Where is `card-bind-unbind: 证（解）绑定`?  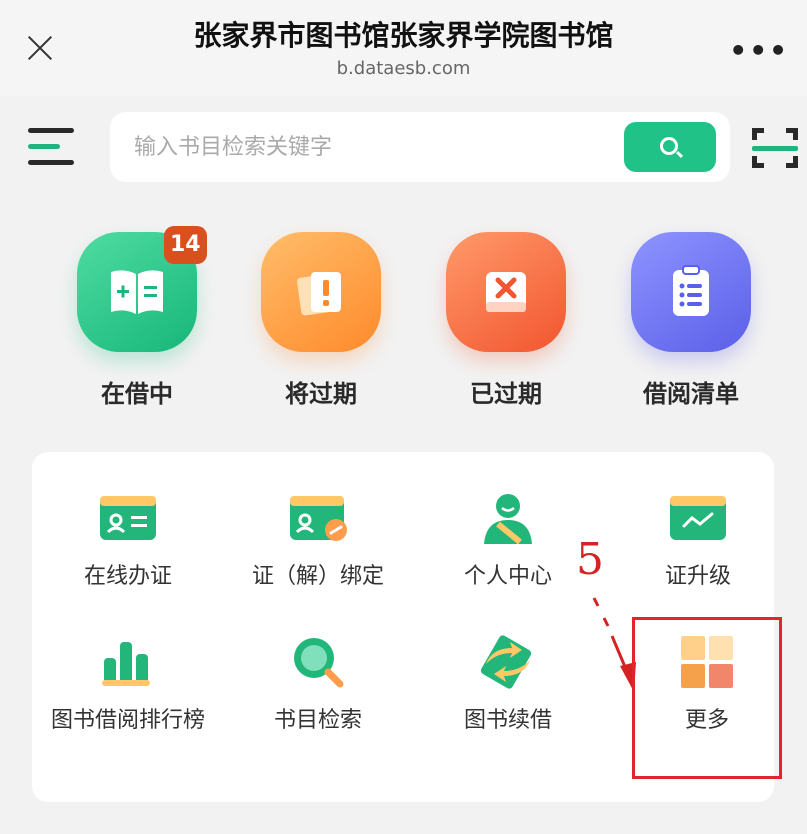 card-bind-unbind: 证（解）绑定 is located at coordinates (318, 541).